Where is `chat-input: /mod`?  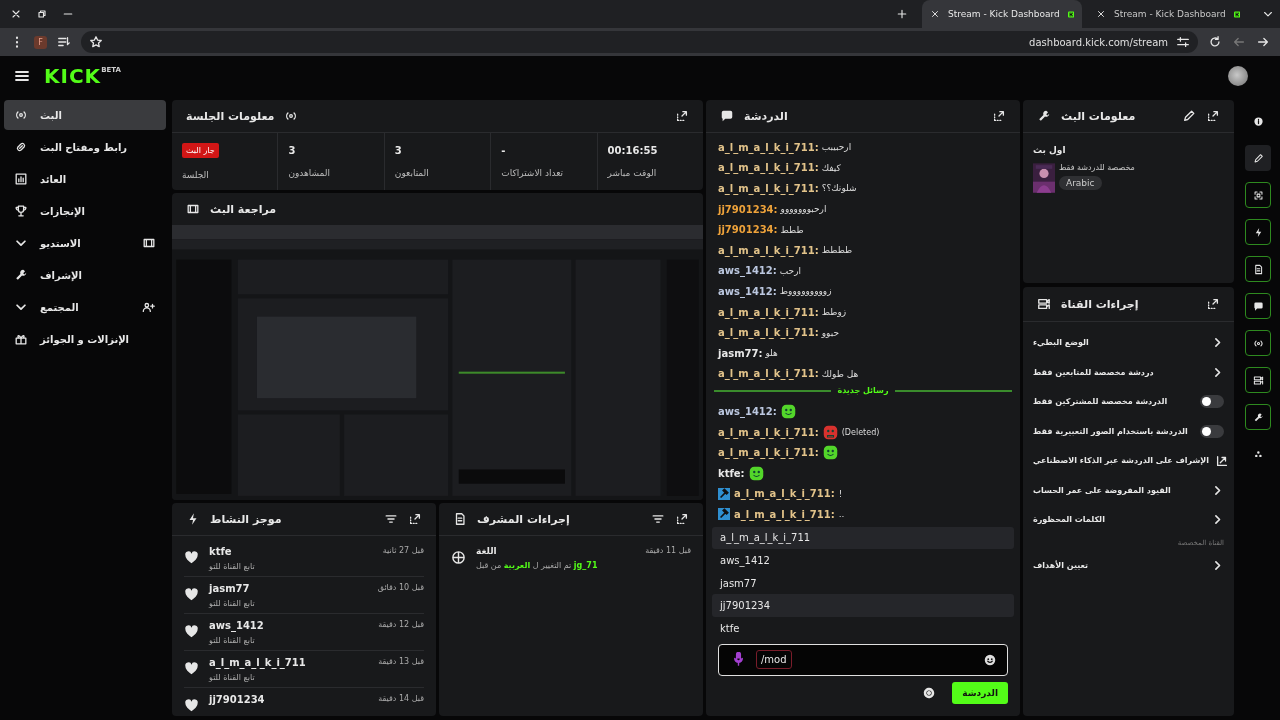
chat-input: /mod is located at coordinates (863, 659).